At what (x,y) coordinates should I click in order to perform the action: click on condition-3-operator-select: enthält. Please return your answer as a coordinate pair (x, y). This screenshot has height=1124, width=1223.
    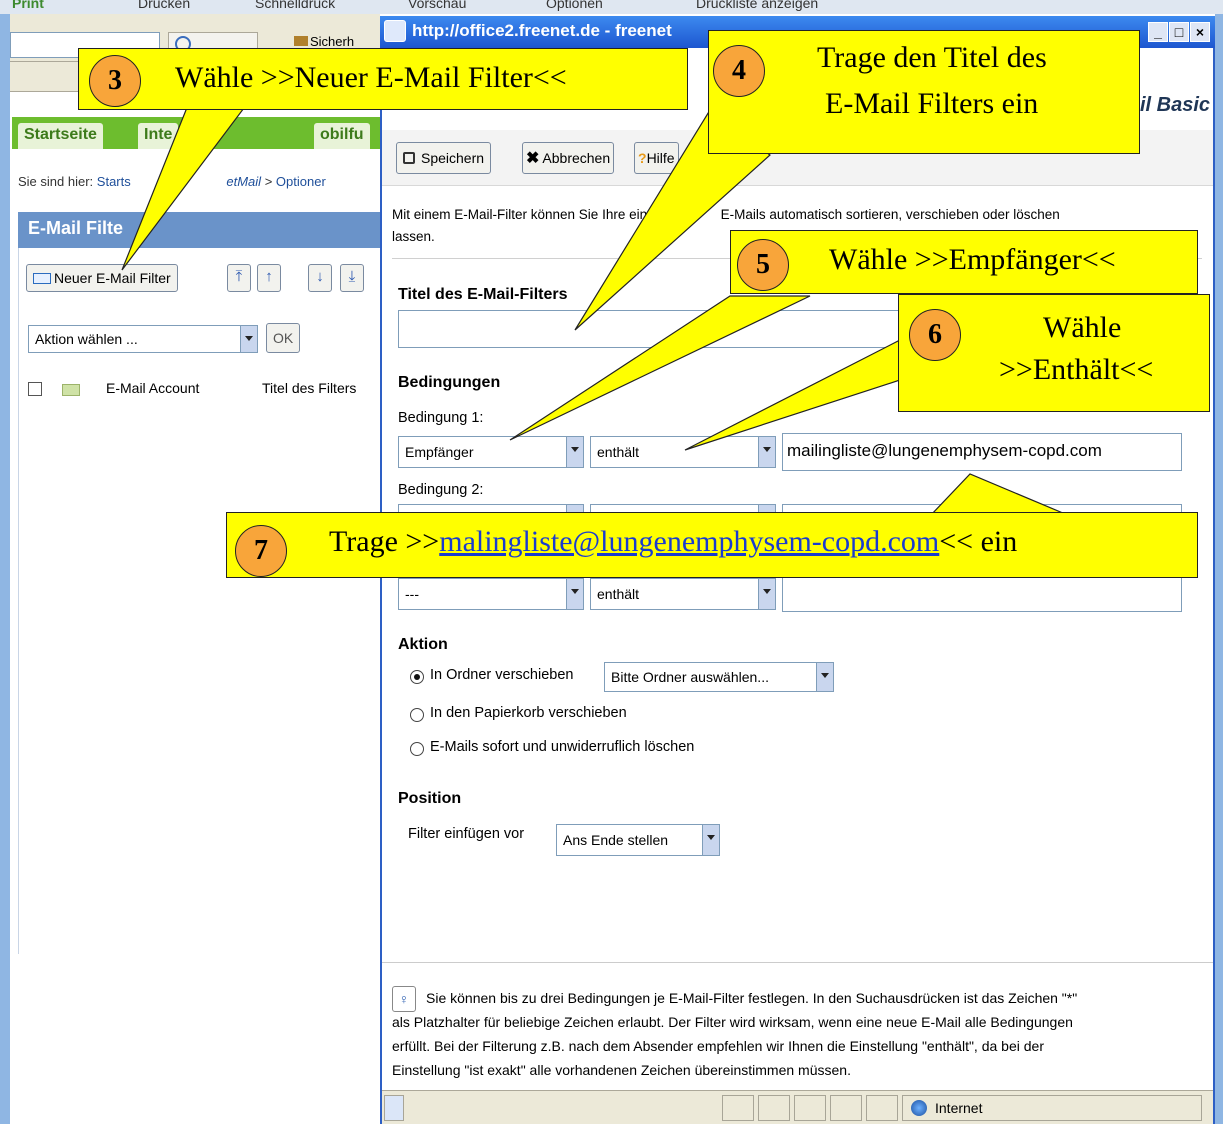
    Looking at the image, I should click on (683, 594).